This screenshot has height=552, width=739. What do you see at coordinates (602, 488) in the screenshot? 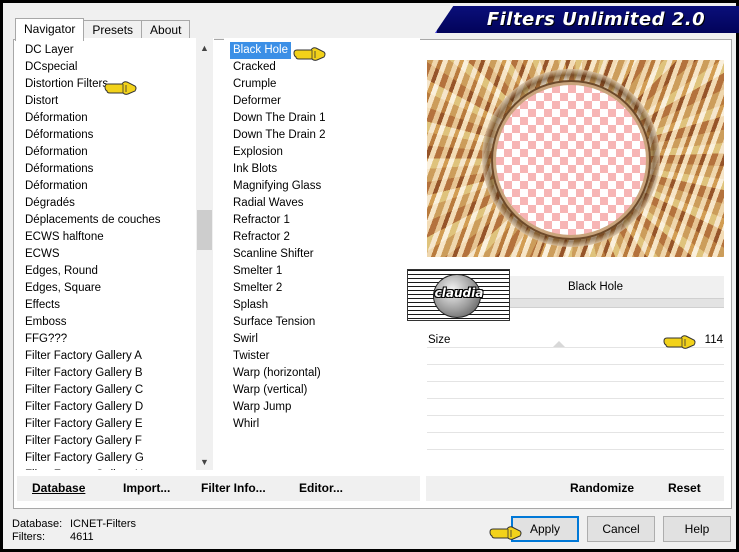
I see `randomize-button: Randomize` at bounding box center [602, 488].